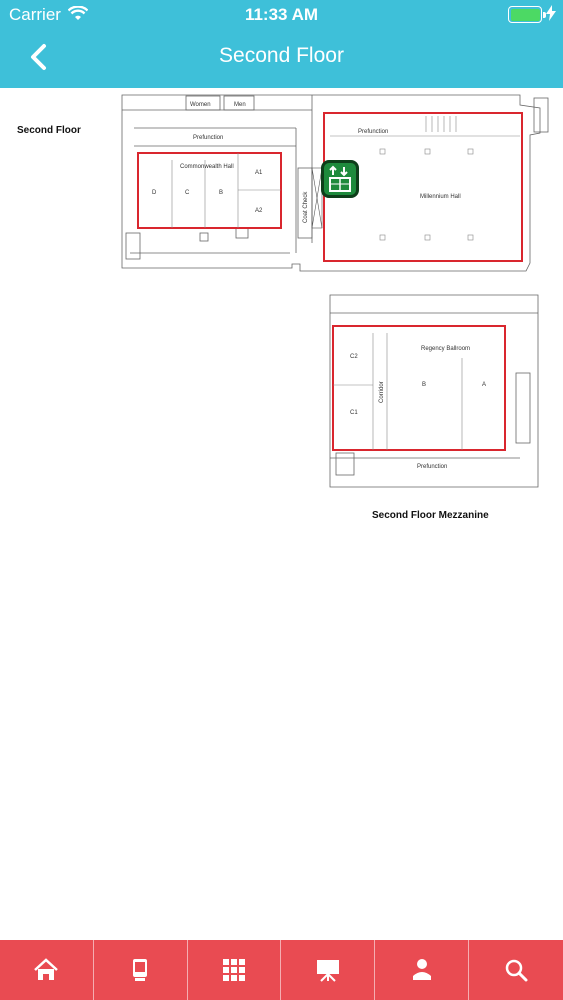 This screenshot has width=563, height=1000. I want to click on status-bar: Carrier 11:33 AM, so click(281, 15).